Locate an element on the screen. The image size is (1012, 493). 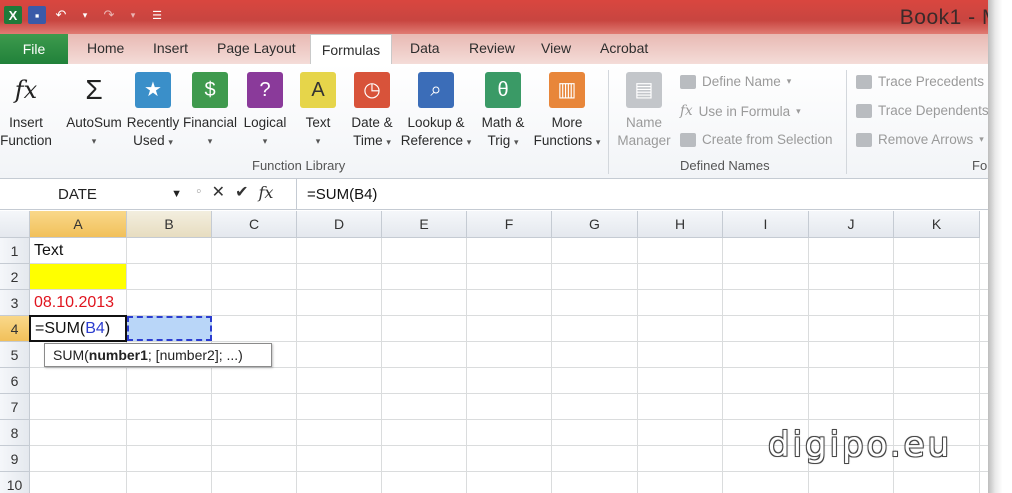
column-header-e: E is located at coordinates (424, 224).